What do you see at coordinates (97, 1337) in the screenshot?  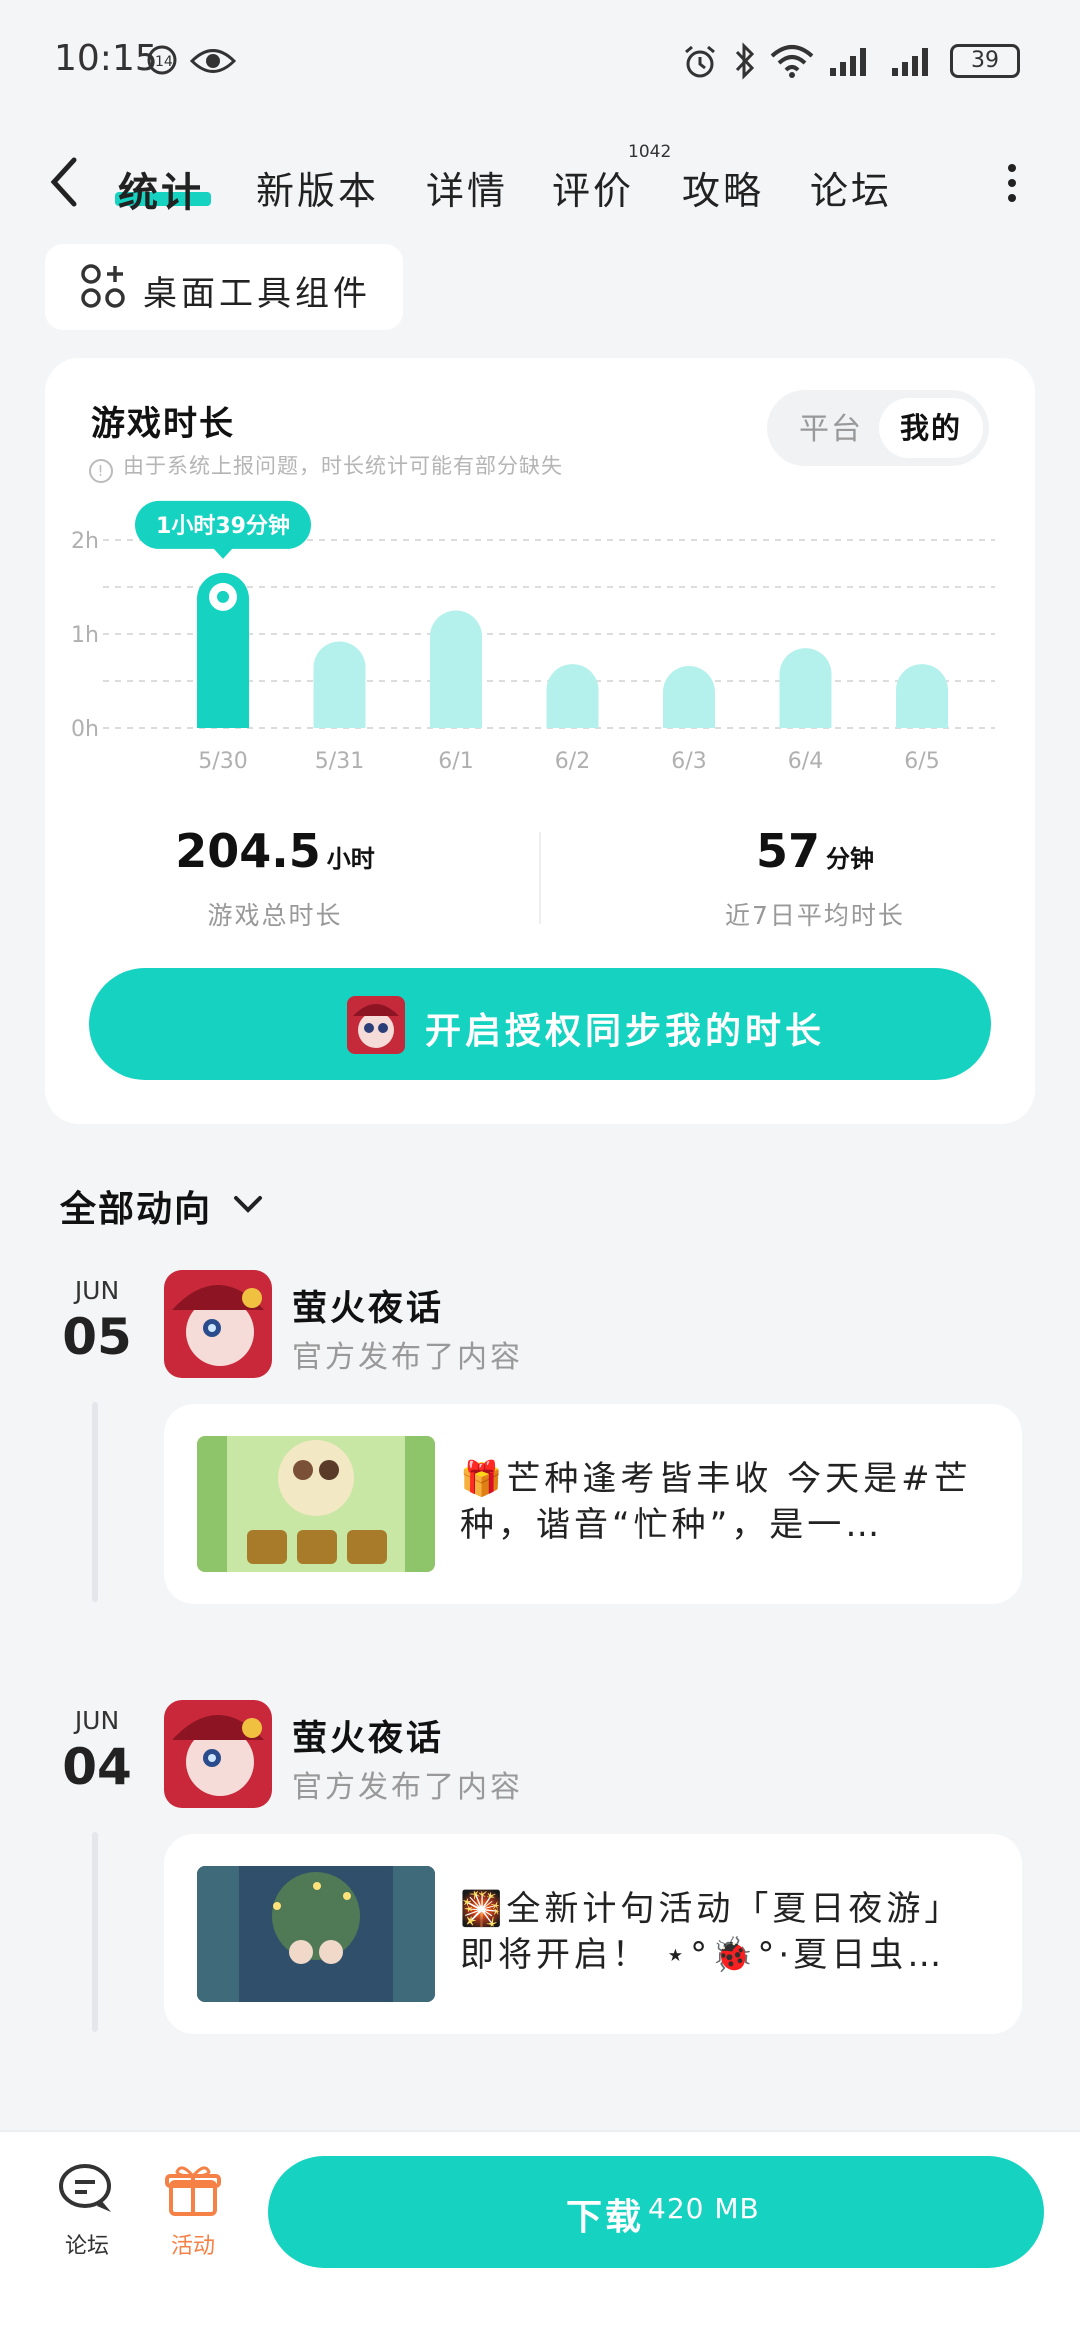 I see `post-day: 05` at bounding box center [97, 1337].